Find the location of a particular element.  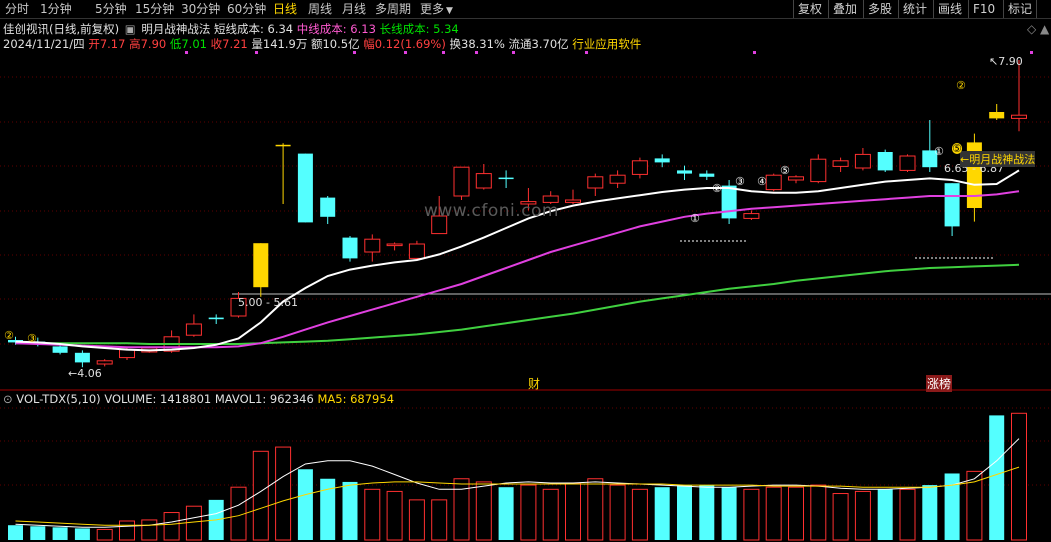

period-tab: 30分钟 is located at coordinates (200, 9).